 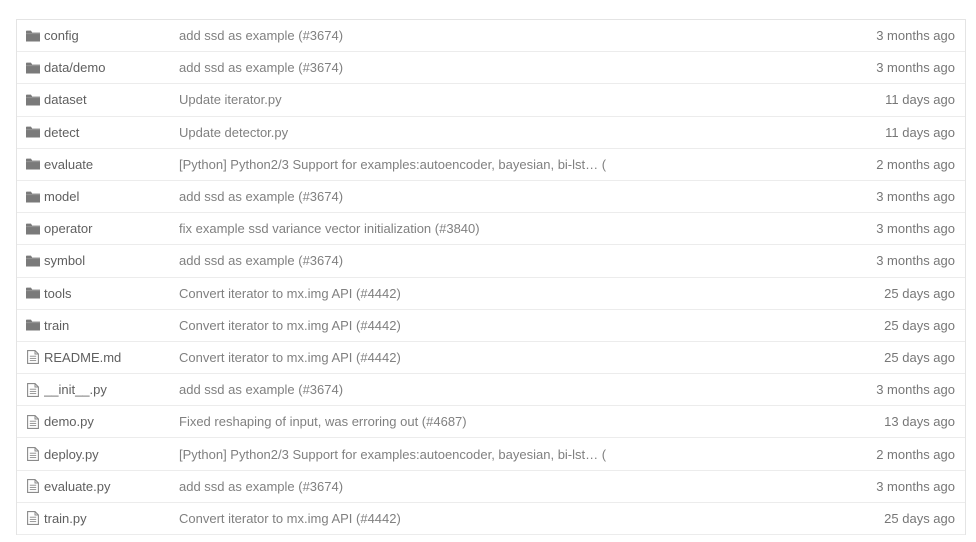 I want to click on folder-link: train, so click(x=56, y=325).